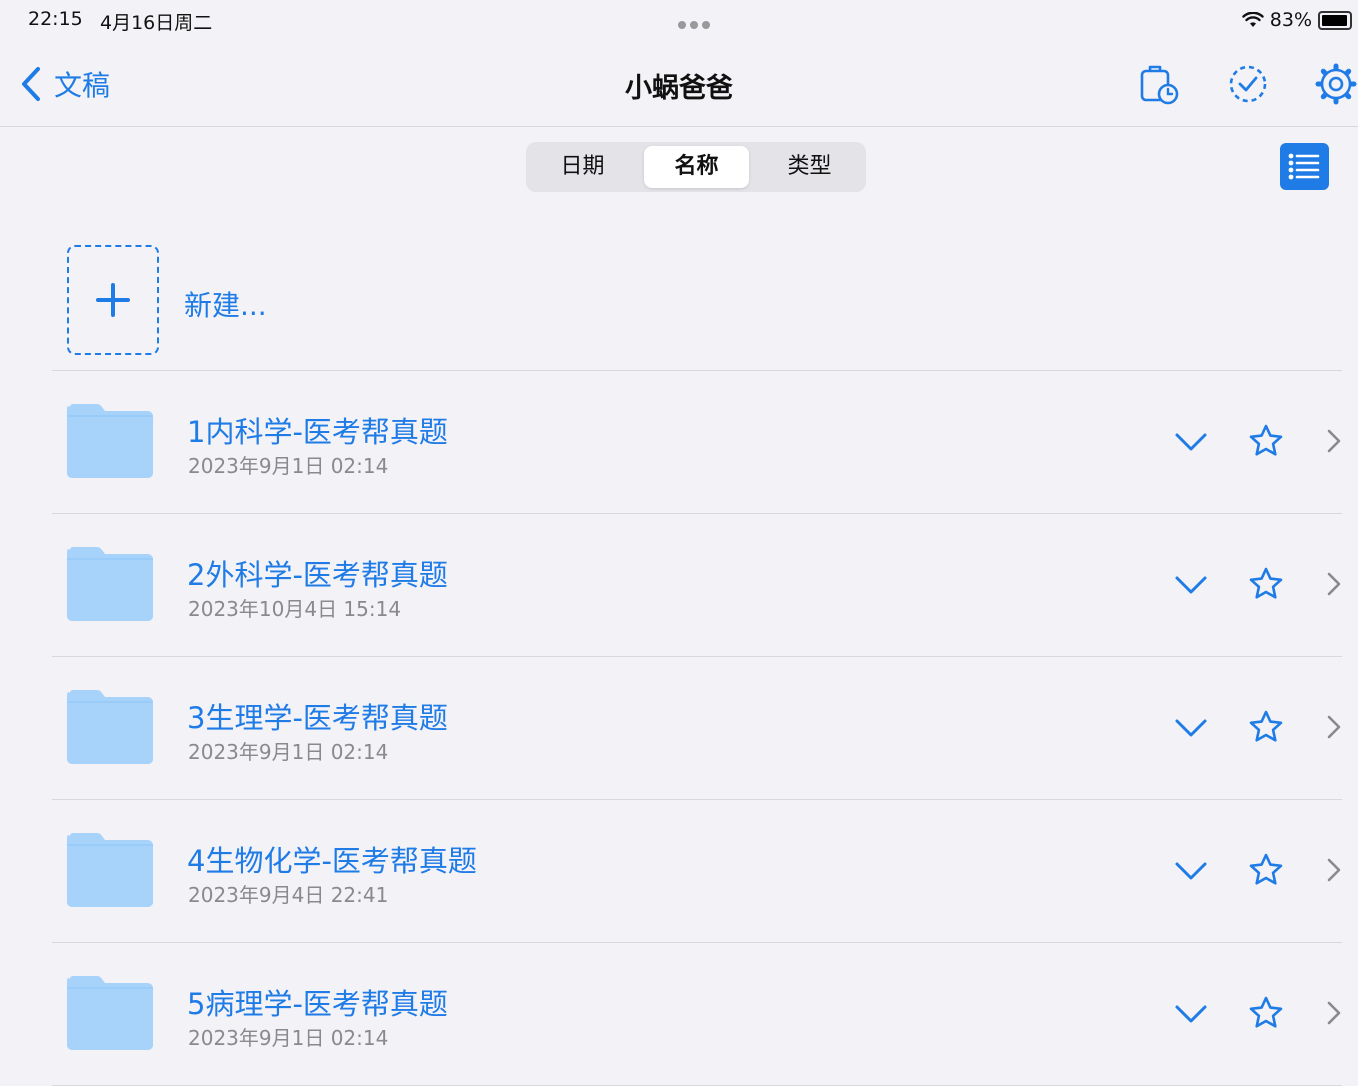 This screenshot has height=1086, width=1358. I want to click on folder-name: 5病理学-医考帮真题, so click(317, 1004).